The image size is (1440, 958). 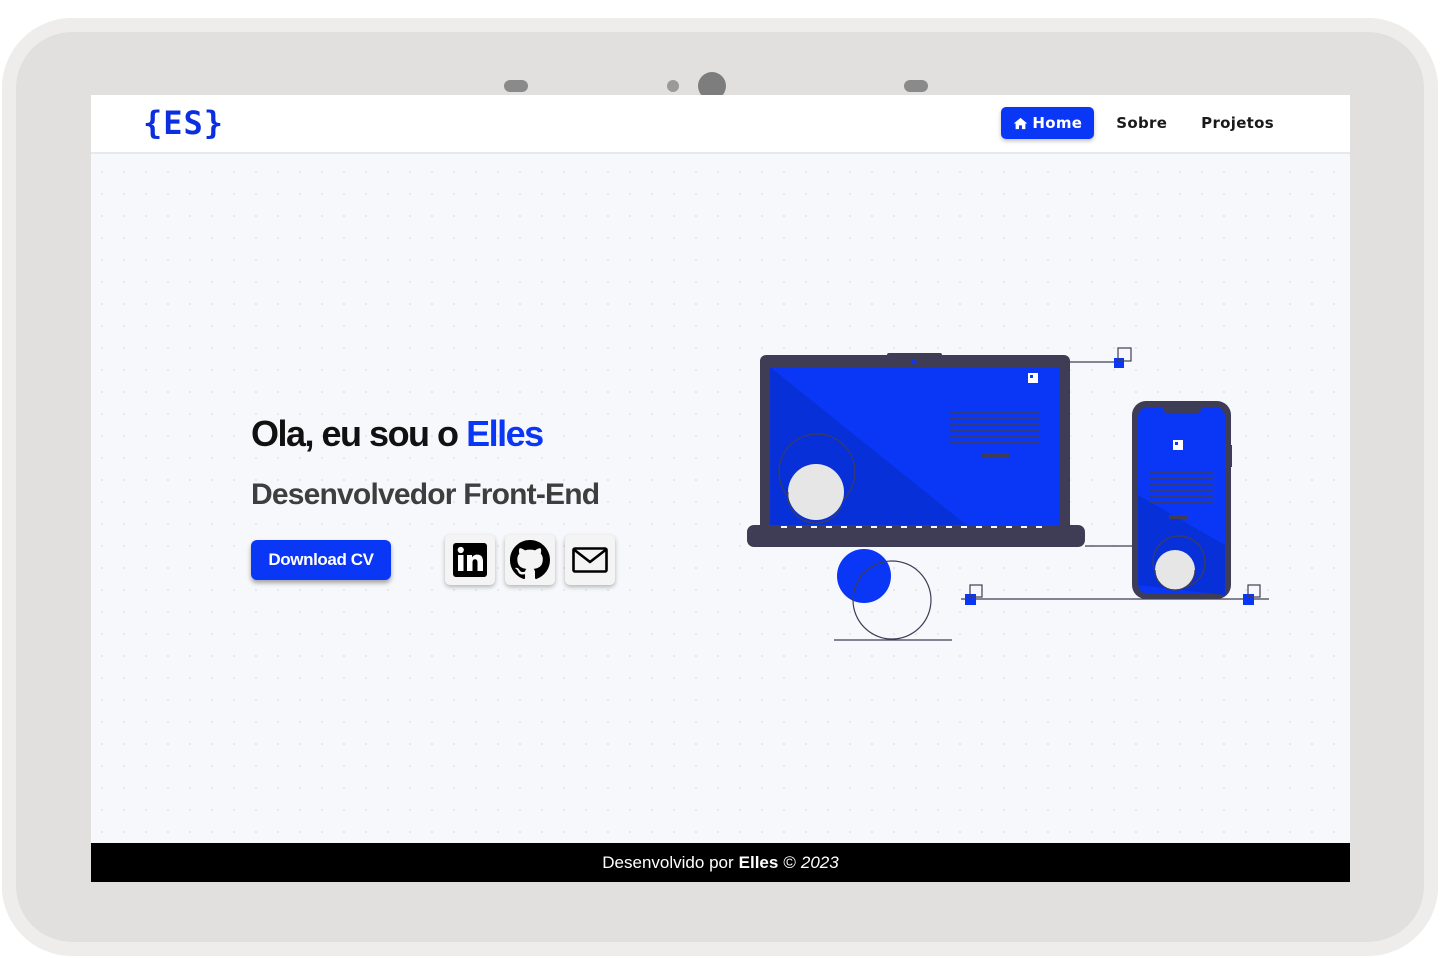 I want to click on site-logo: {ES}, so click(x=183, y=123).